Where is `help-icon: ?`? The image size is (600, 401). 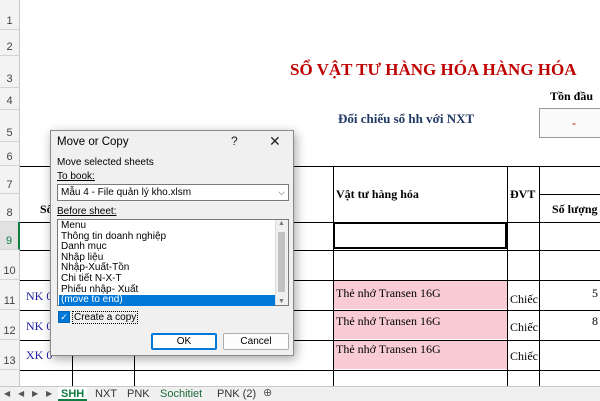
help-icon: ? is located at coordinates (234, 141).